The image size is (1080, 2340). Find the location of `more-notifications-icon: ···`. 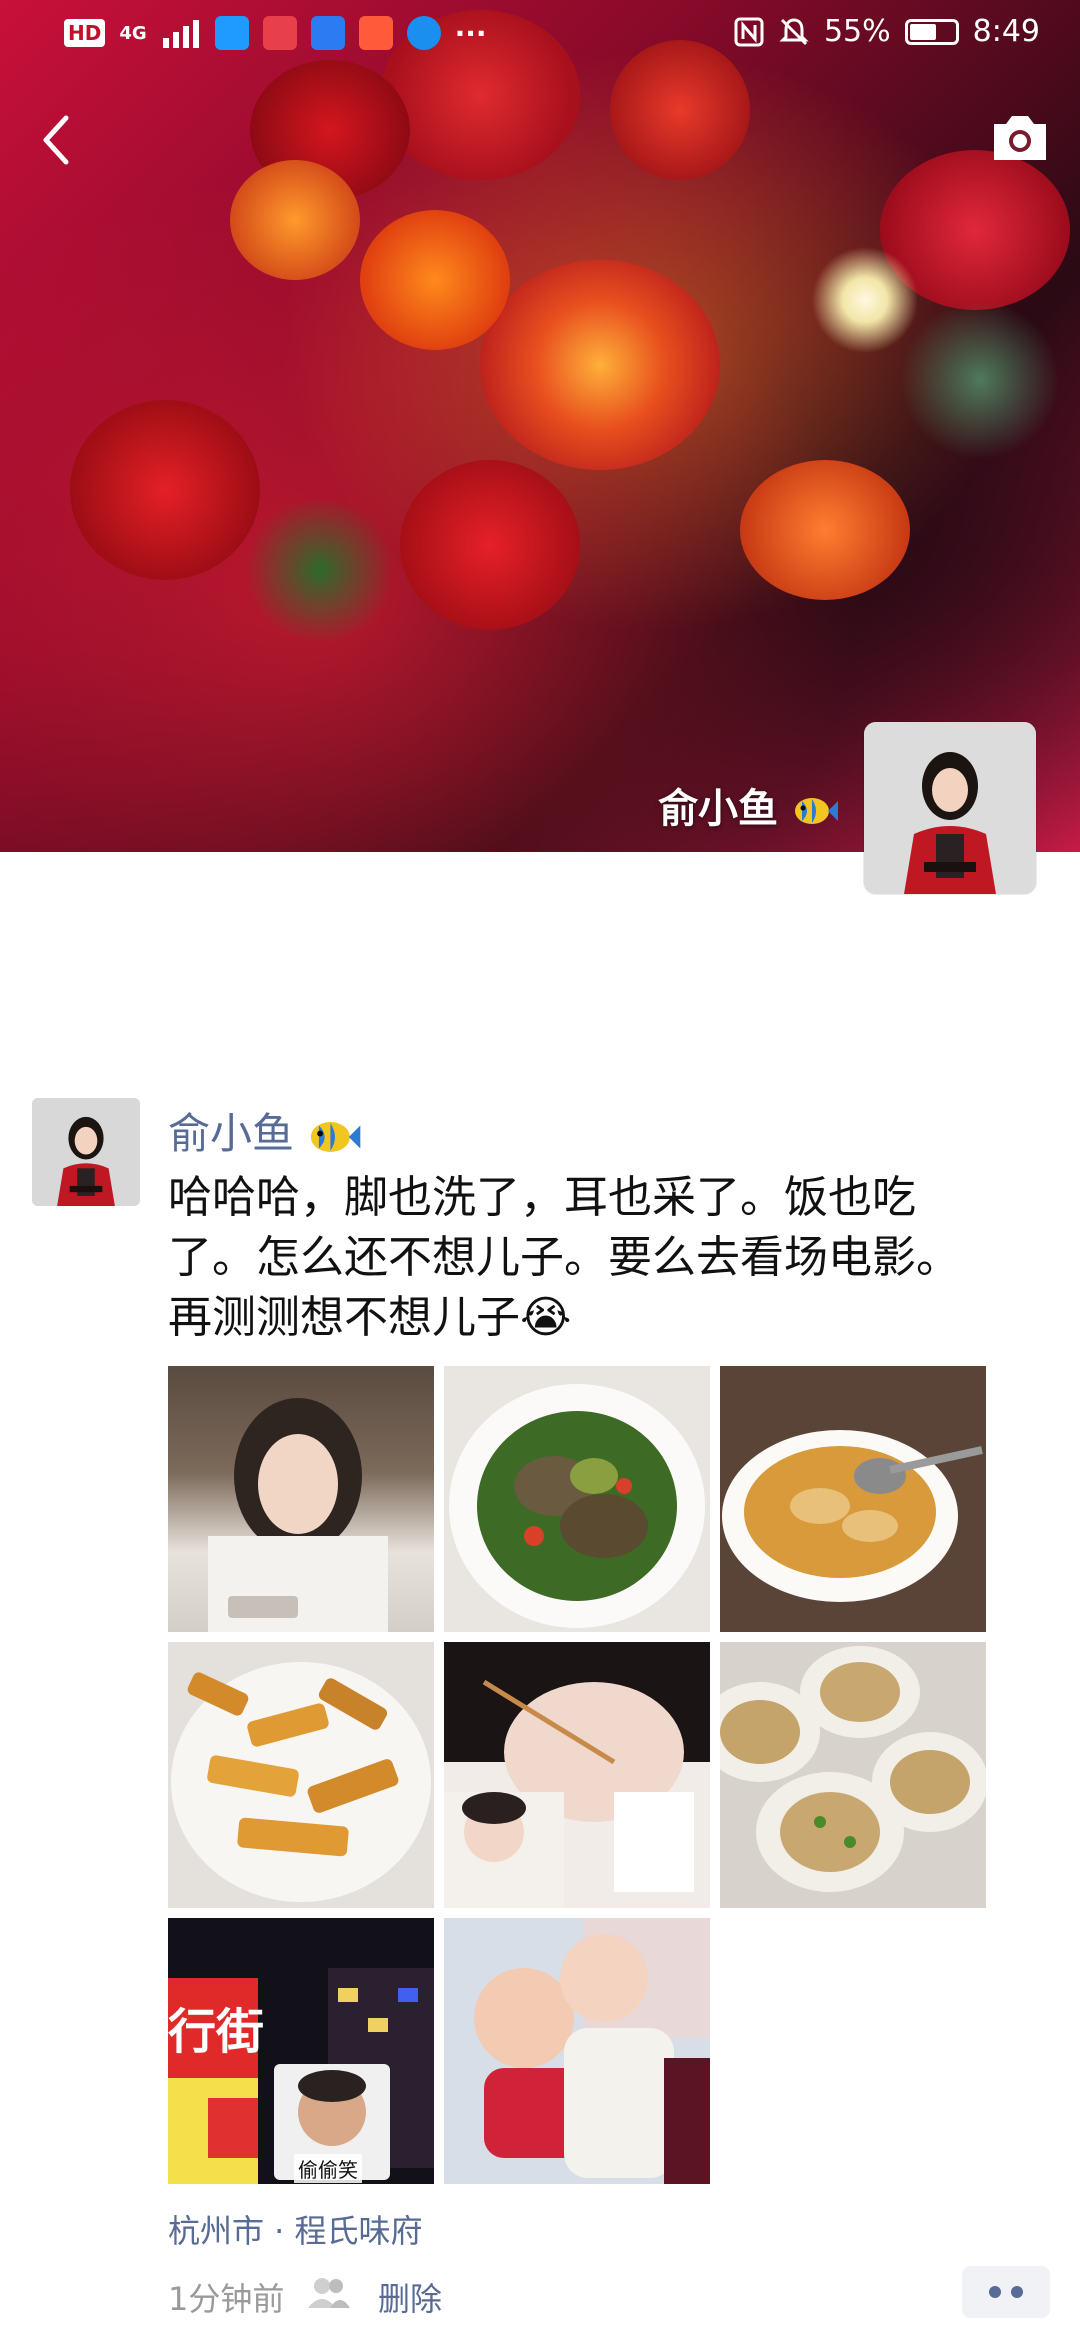

more-notifications-icon: ··· is located at coordinates (470, 33).